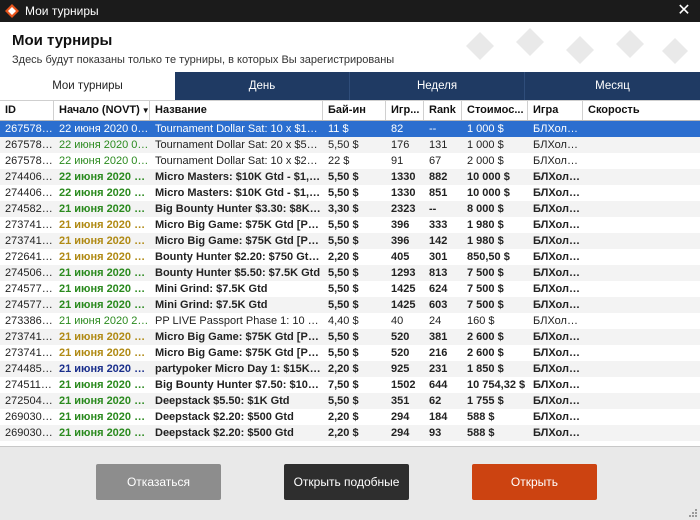 Image resolution: width=700 pixels, height=520 pixels. I want to click on tab-month: Месяц, so click(612, 86).